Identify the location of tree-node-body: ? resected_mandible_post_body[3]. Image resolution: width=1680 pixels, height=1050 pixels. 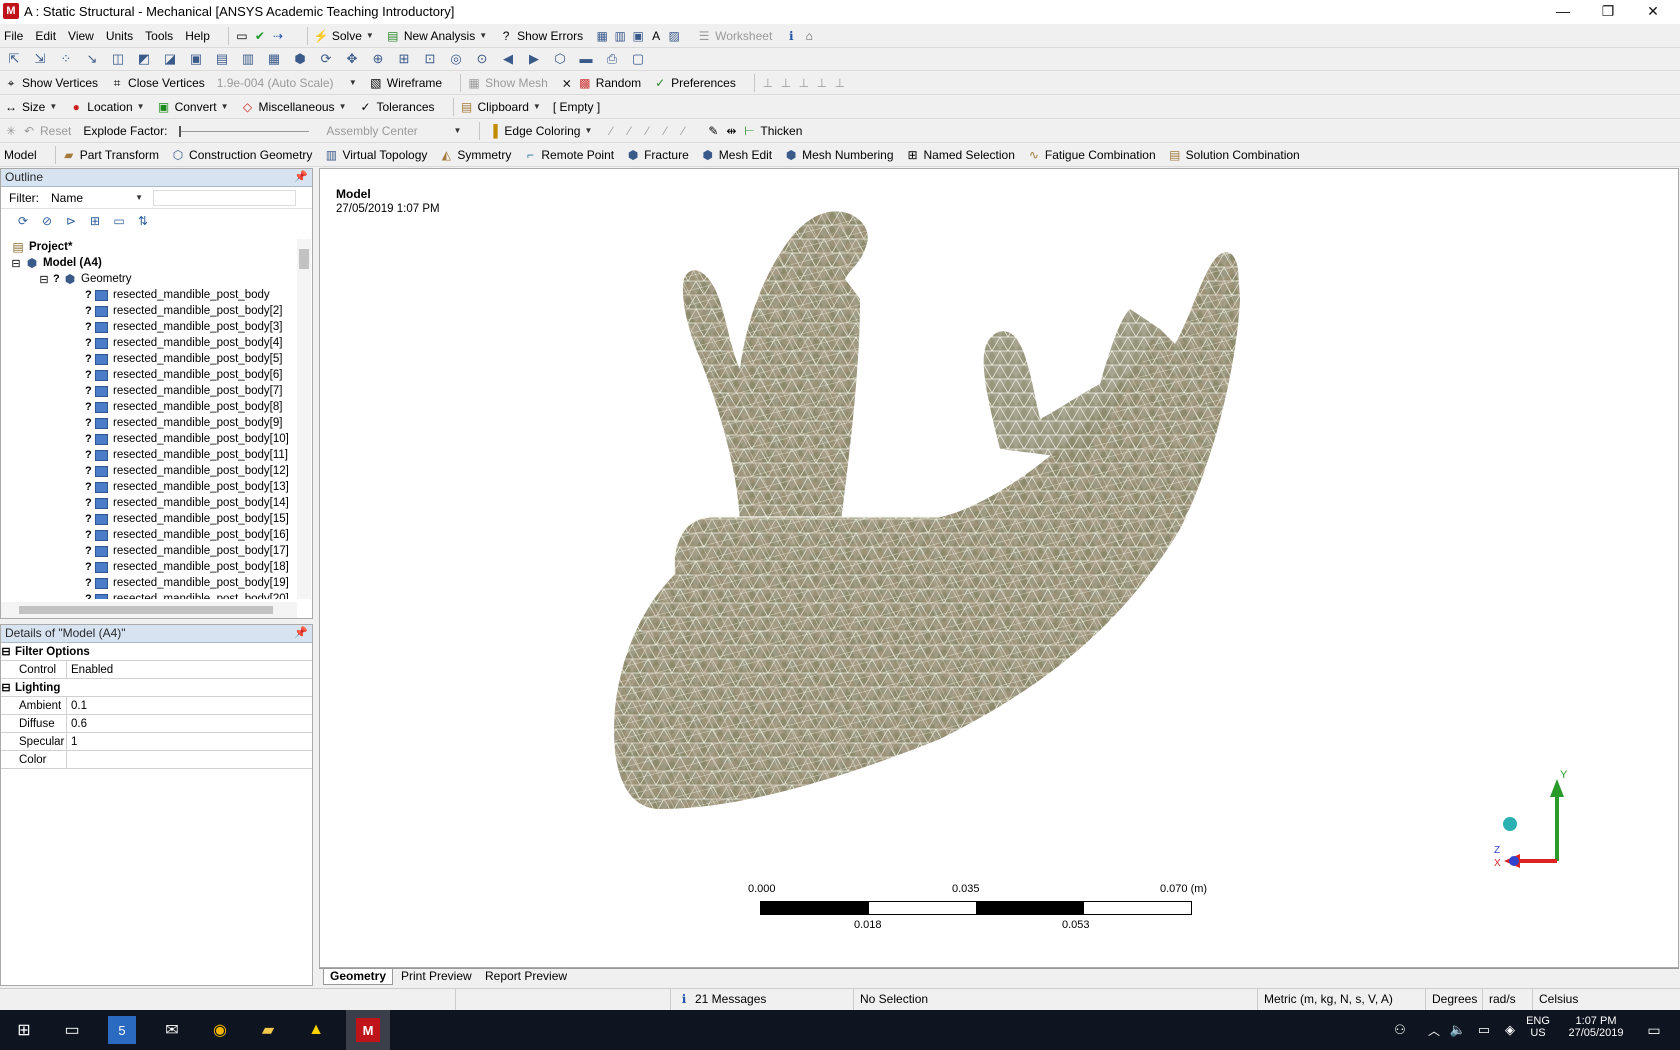
(149, 327).